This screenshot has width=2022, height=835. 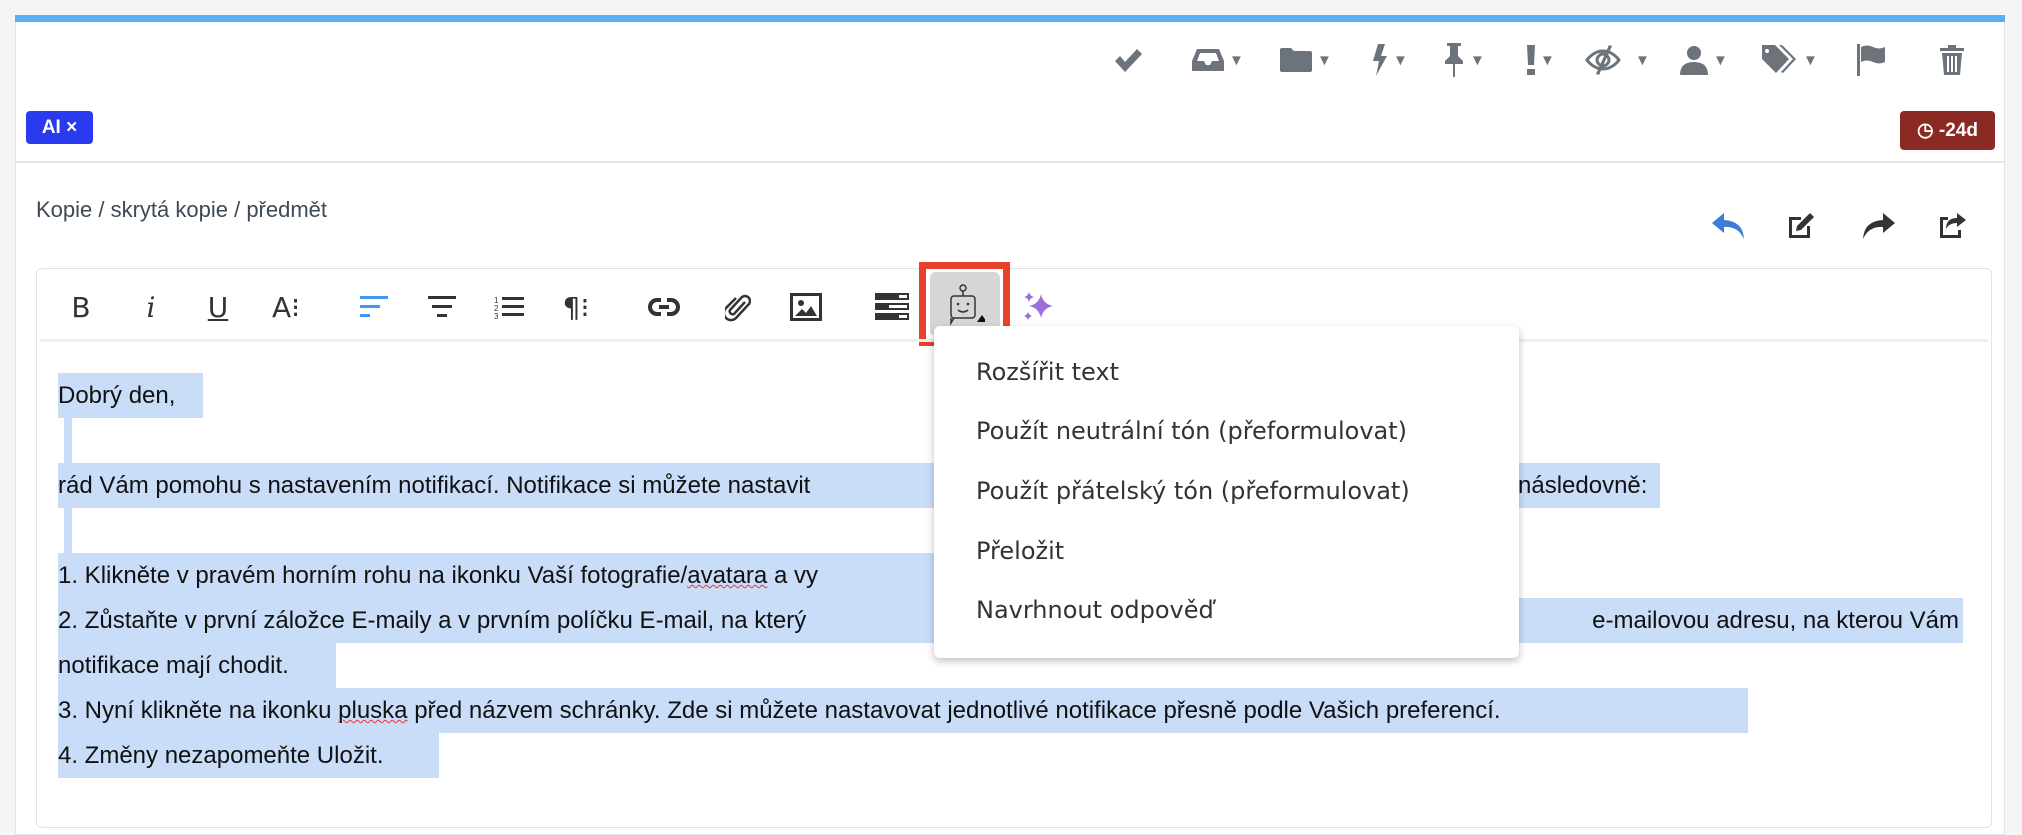 What do you see at coordinates (1010, 18) in the screenshot?
I see `top-accent-bar` at bounding box center [1010, 18].